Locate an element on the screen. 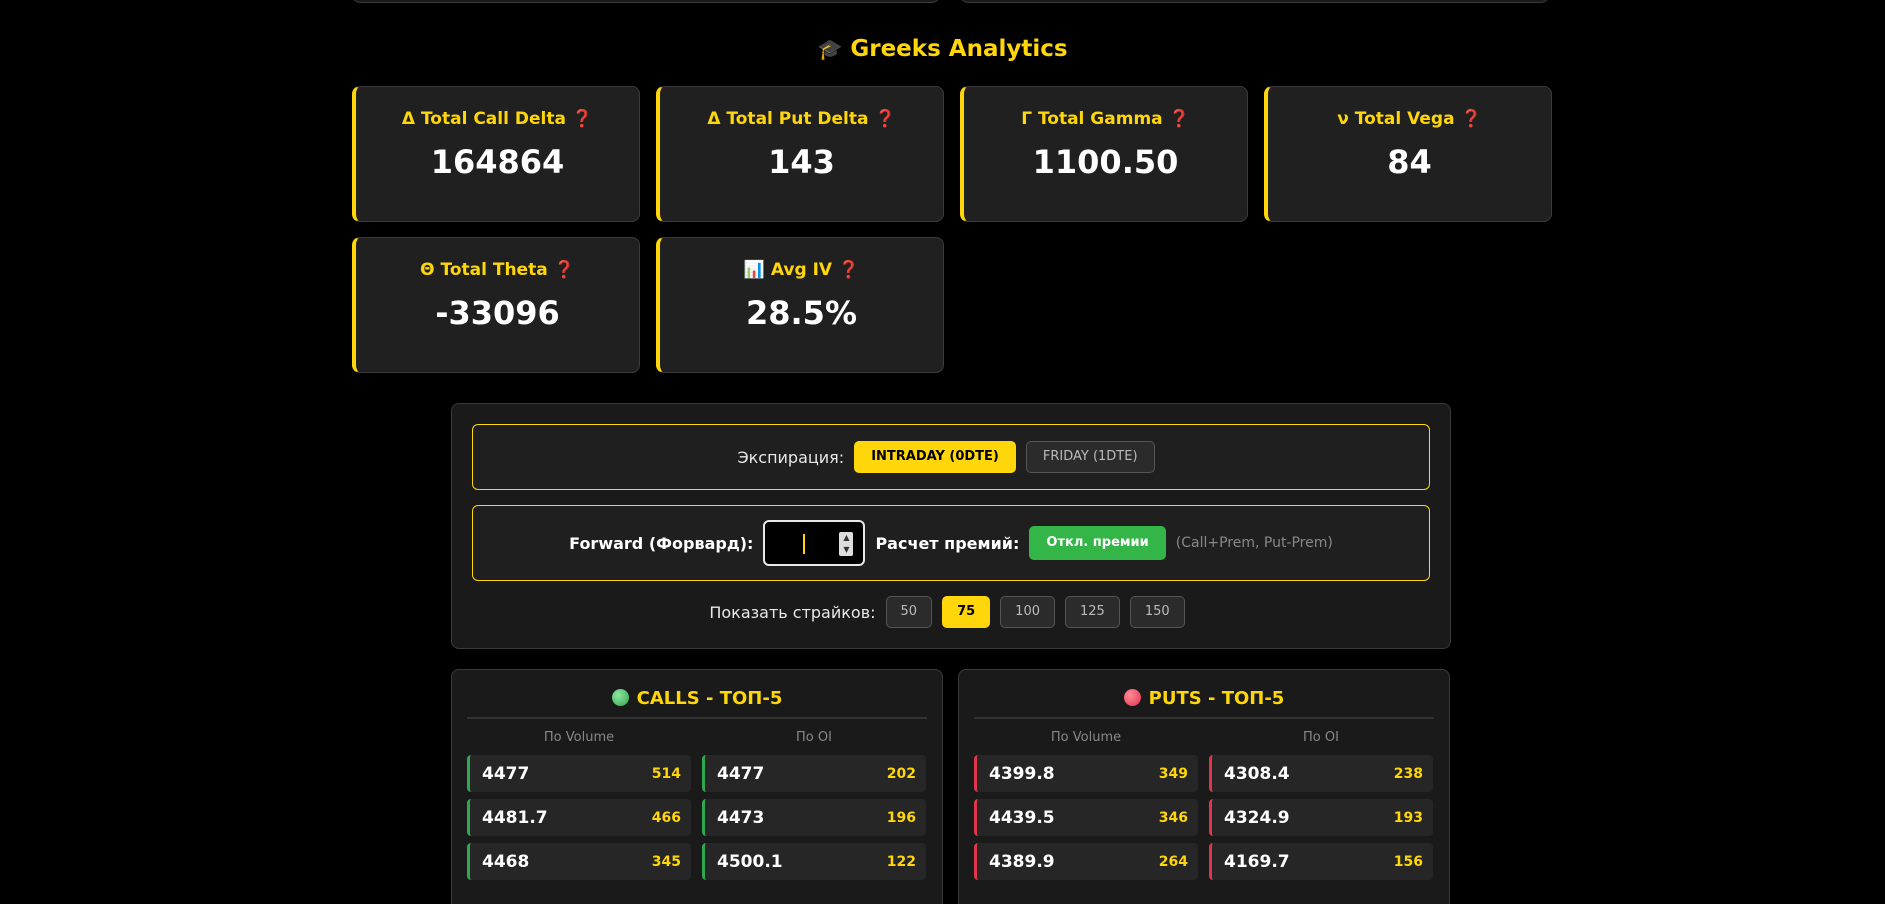 This screenshot has height=904, width=1885. strikes-75-button: 75 is located at coordinates (966, 612).